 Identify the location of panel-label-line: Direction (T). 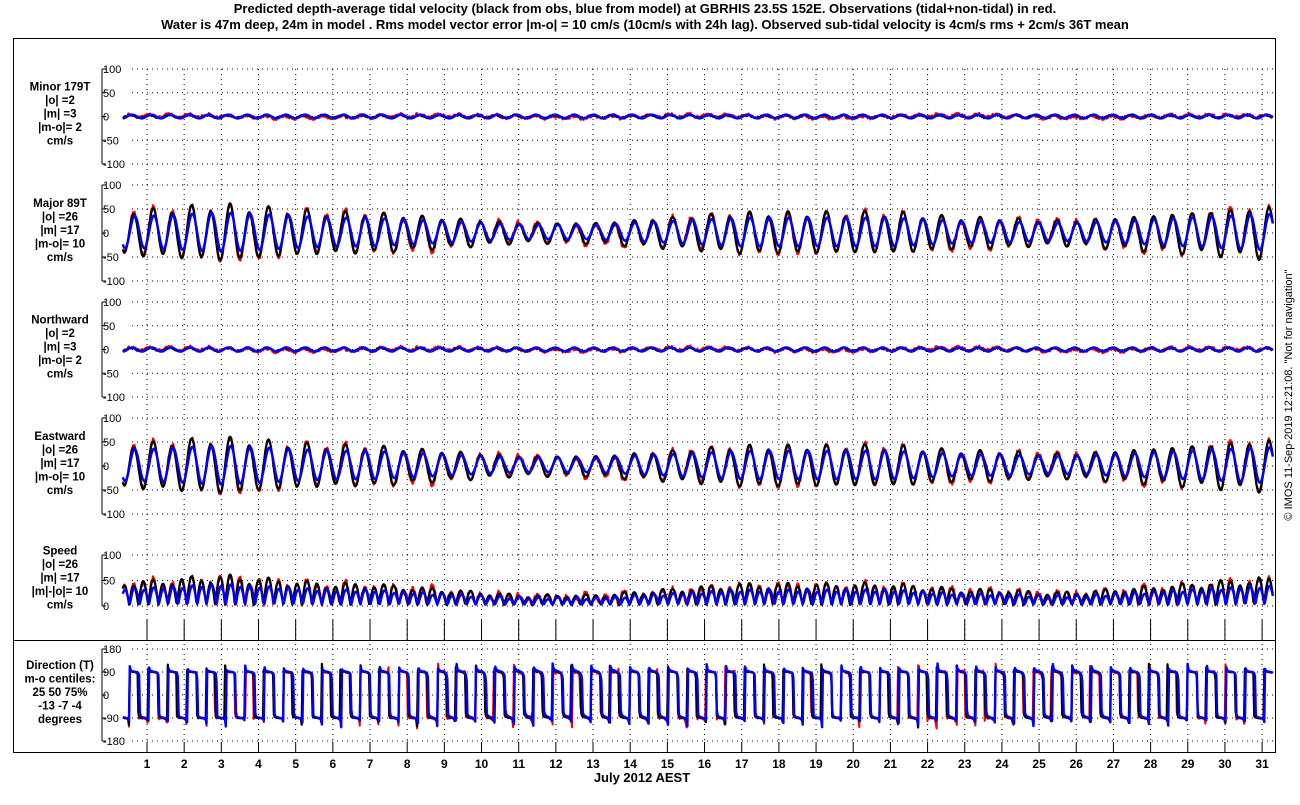
(60, 666).